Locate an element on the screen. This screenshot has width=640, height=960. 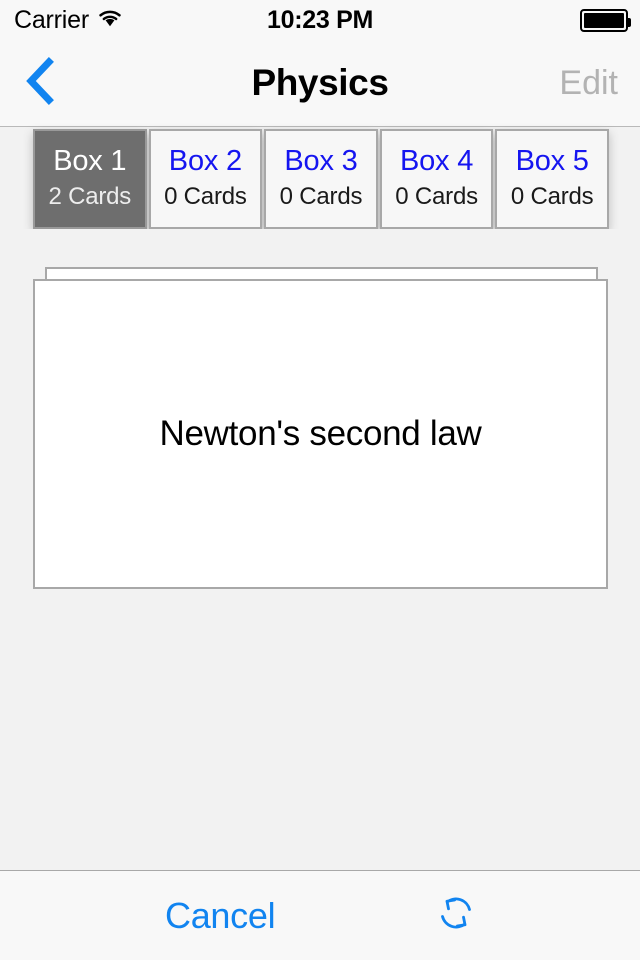
refresh-button is located at coordinates (456, 915).